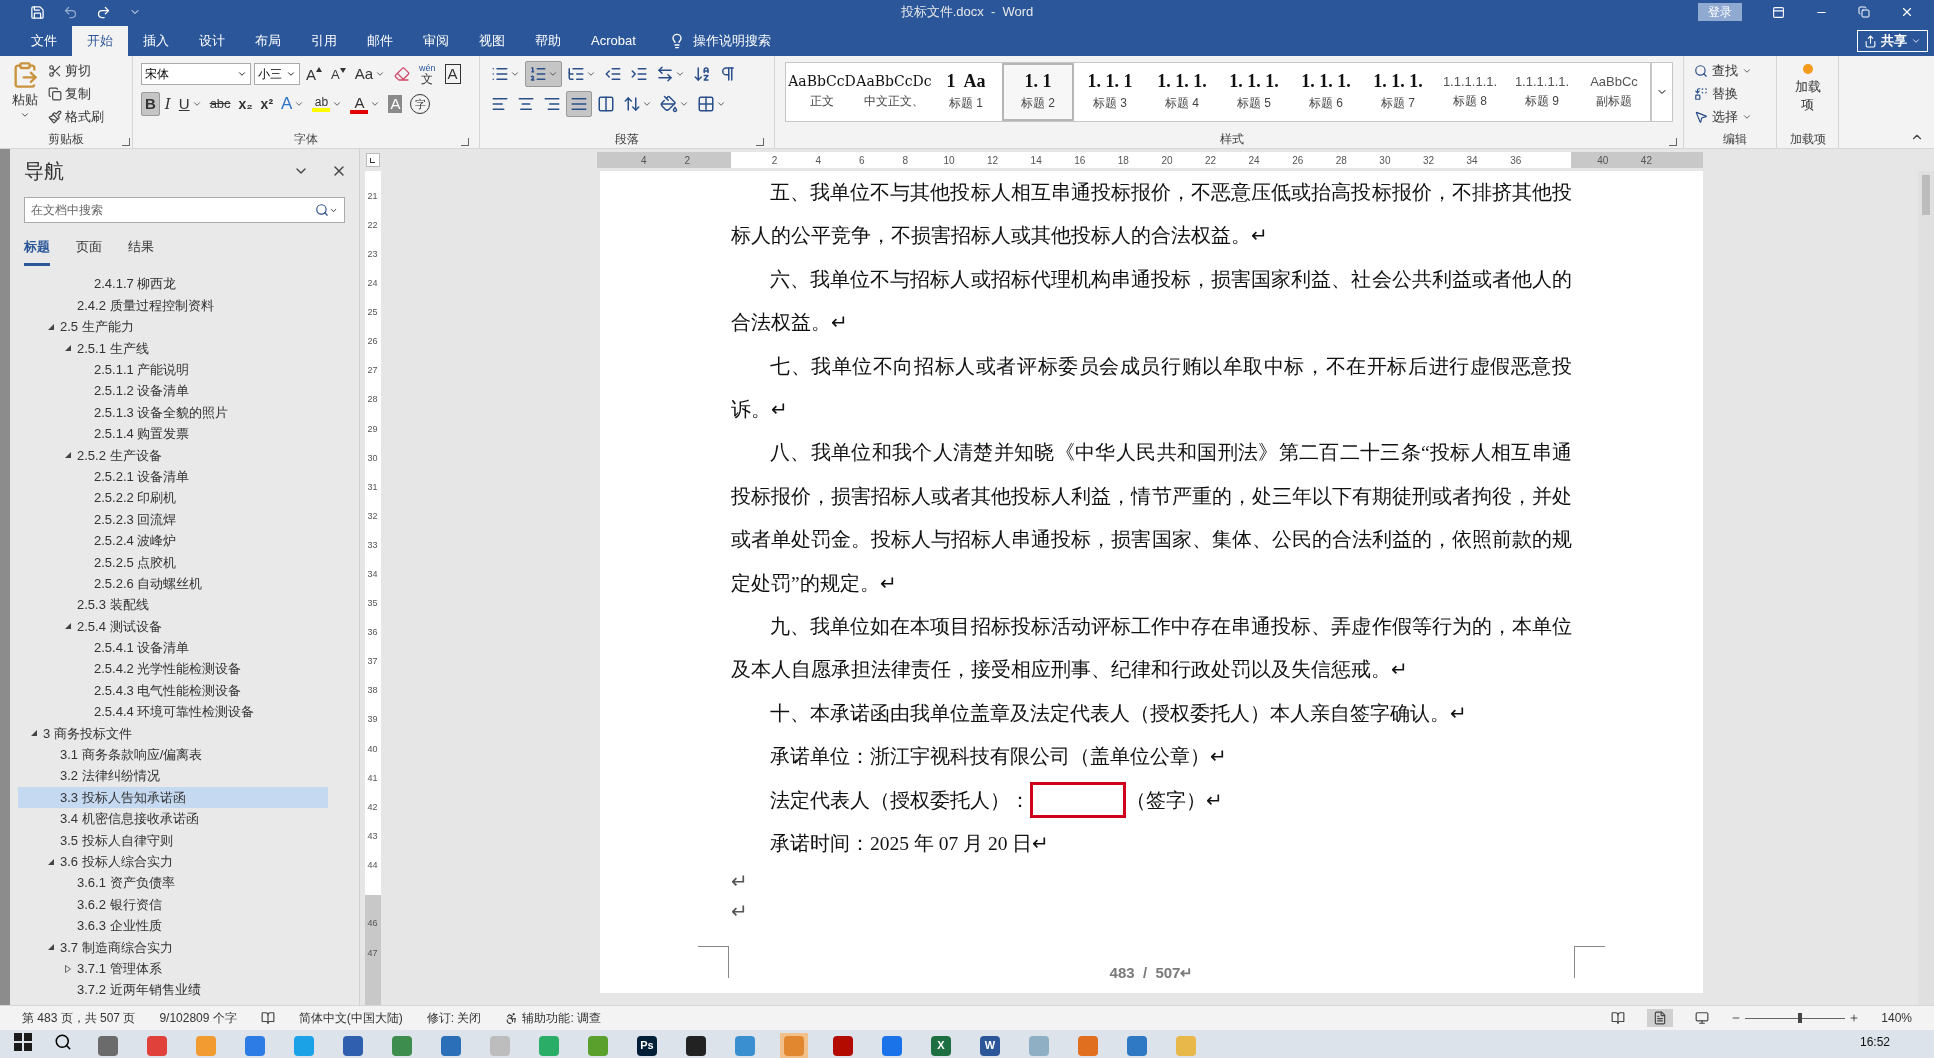  Describe the element at coordinates (173, 583) in the screenshot. I see `heading-item: 2.5.2.6 自动螺丝机` at that location.